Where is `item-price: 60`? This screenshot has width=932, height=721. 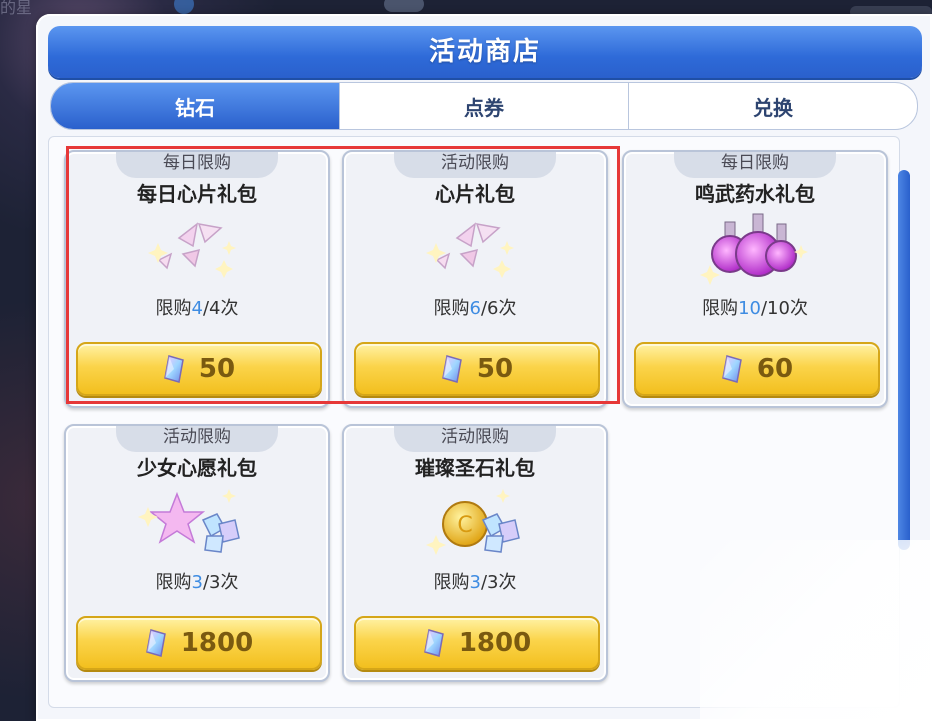
item-price: 60 is located at coordinates (775, 369).